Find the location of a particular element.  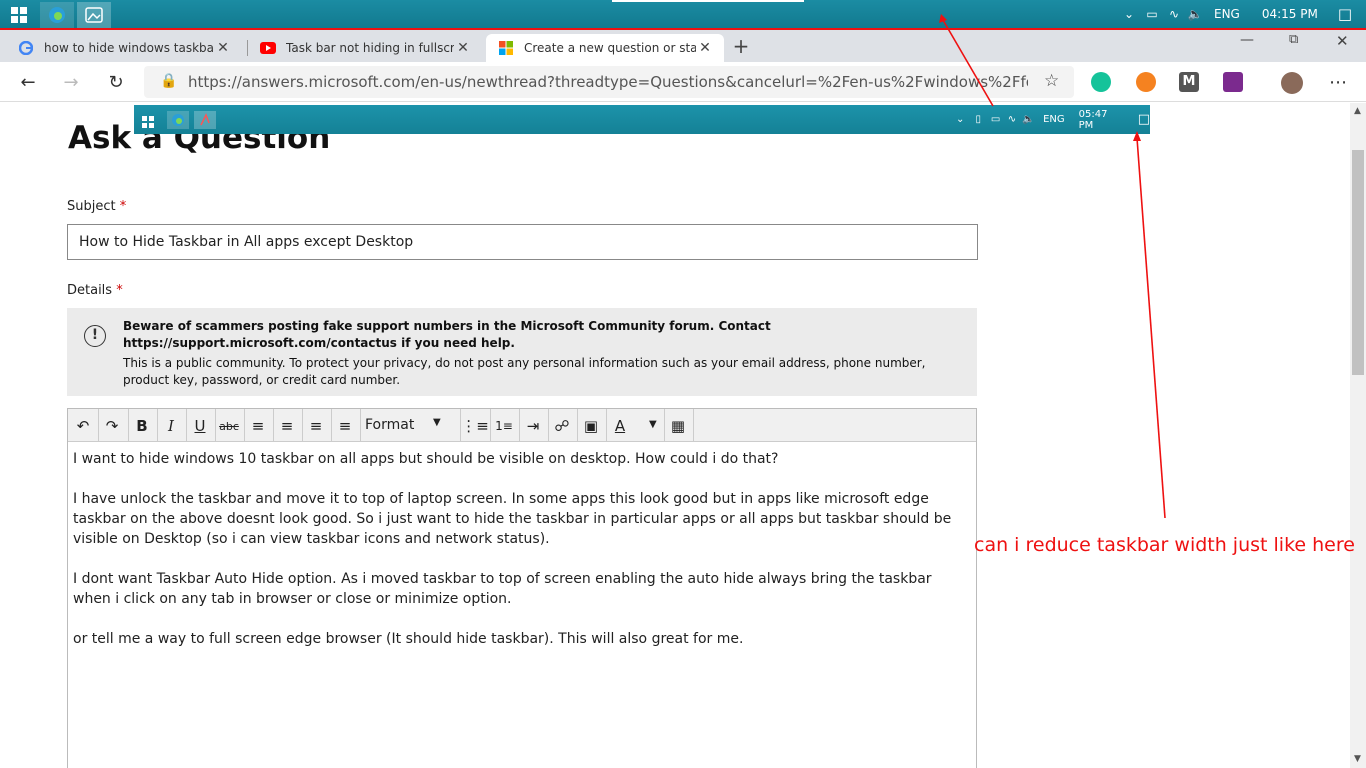

annotation-arrow-bottom is located at coordinates (1151, 328).